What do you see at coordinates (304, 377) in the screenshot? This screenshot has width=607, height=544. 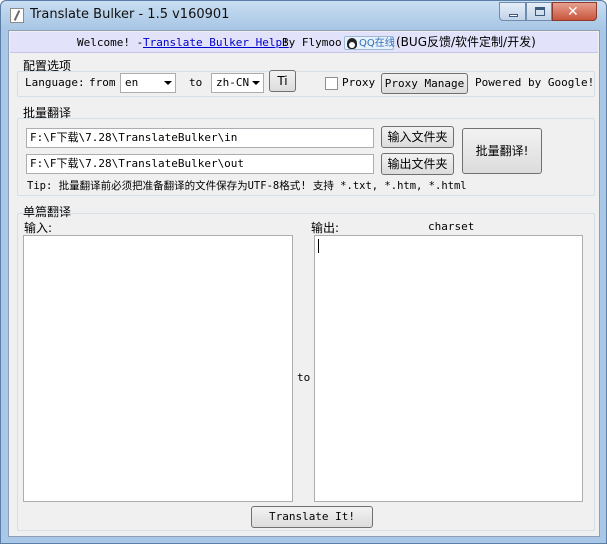 I see `to-arrow-label: to` at bounding box center [304, 377].